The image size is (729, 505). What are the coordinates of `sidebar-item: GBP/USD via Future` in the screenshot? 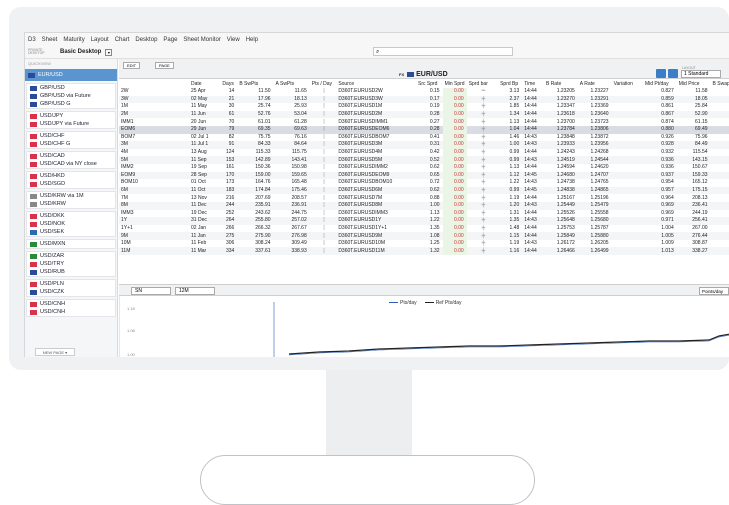 It's located at (71, 96).